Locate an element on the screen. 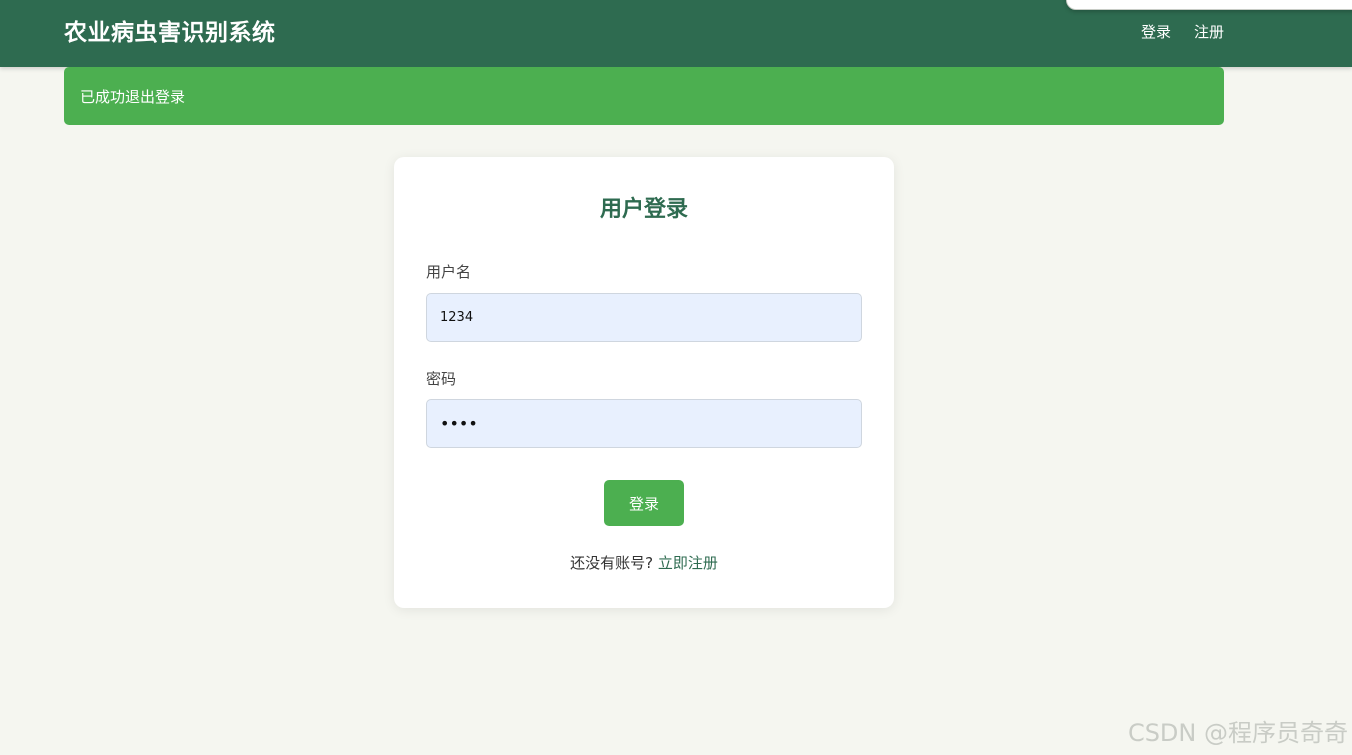 The width and height of the screenshot is (1352, 755). password-label: 密码 is located at coordinates (441, 379).